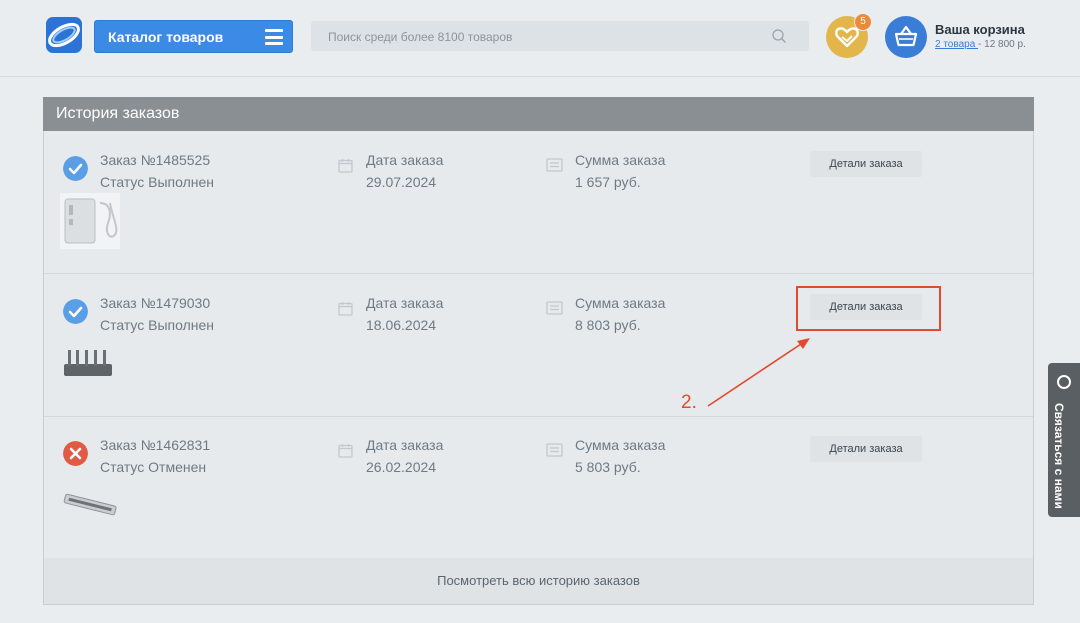  Describe the element at coordinates (75, 453) in the screenshot. I see `cancel-circle-icon` at that location.